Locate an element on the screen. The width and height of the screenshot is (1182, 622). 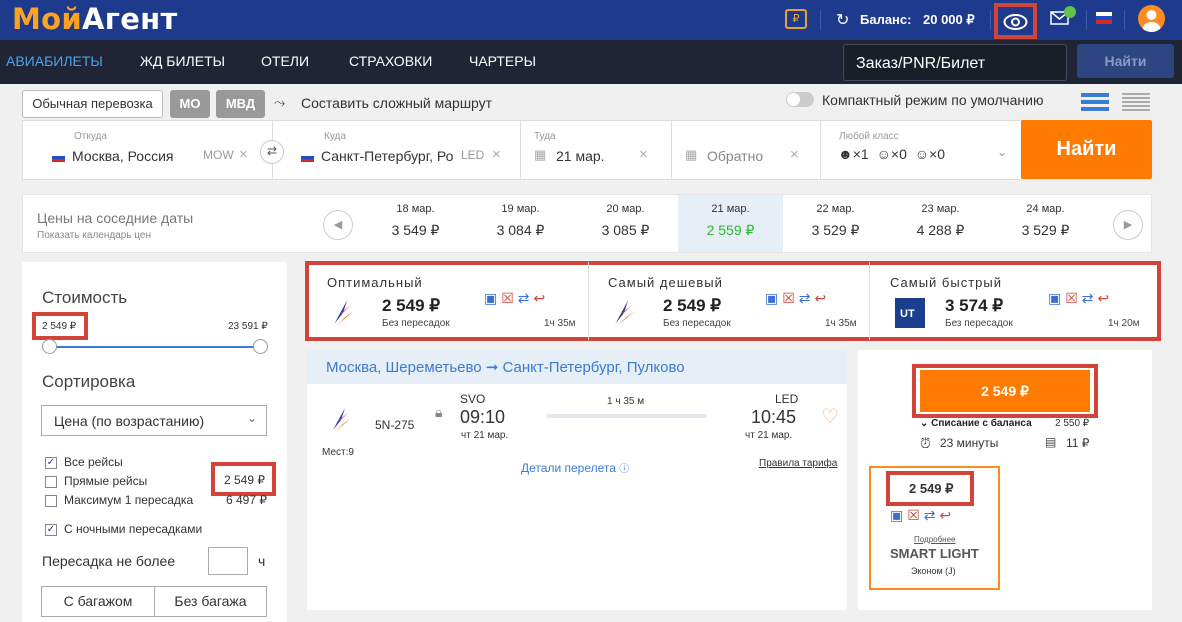
logo-part2: Агент is located at coordinates (130, 19).